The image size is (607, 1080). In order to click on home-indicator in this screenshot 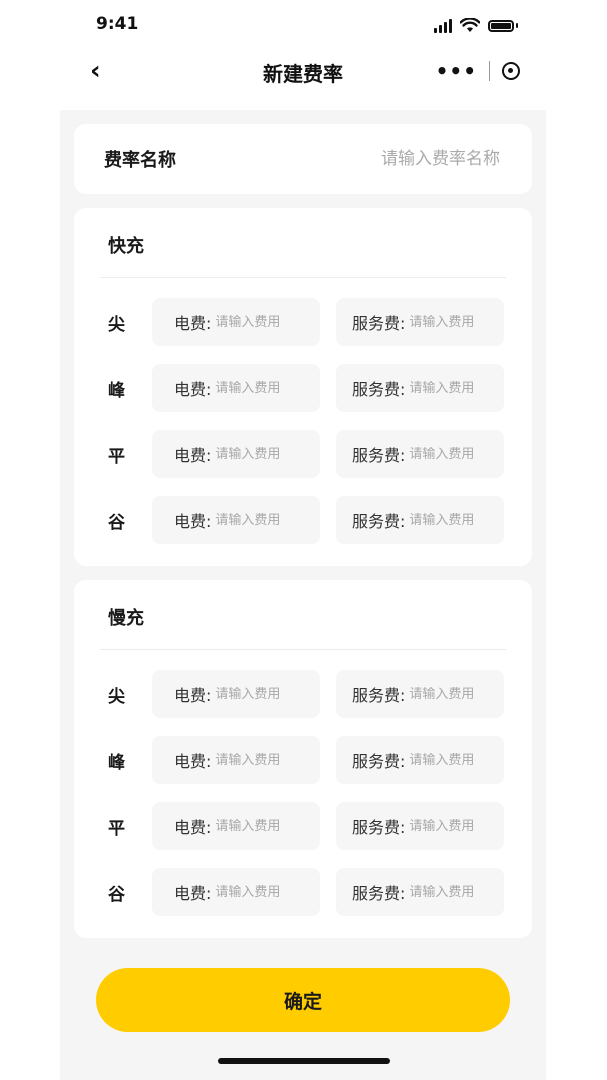, I will do `click(304, 1061)`.